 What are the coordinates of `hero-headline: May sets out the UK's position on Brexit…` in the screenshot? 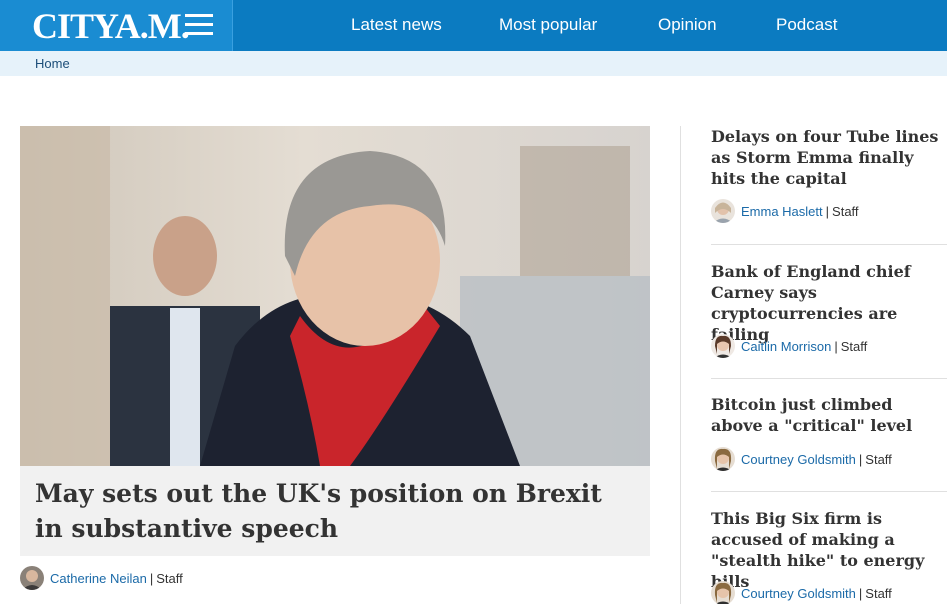 It's located at (335, 511).